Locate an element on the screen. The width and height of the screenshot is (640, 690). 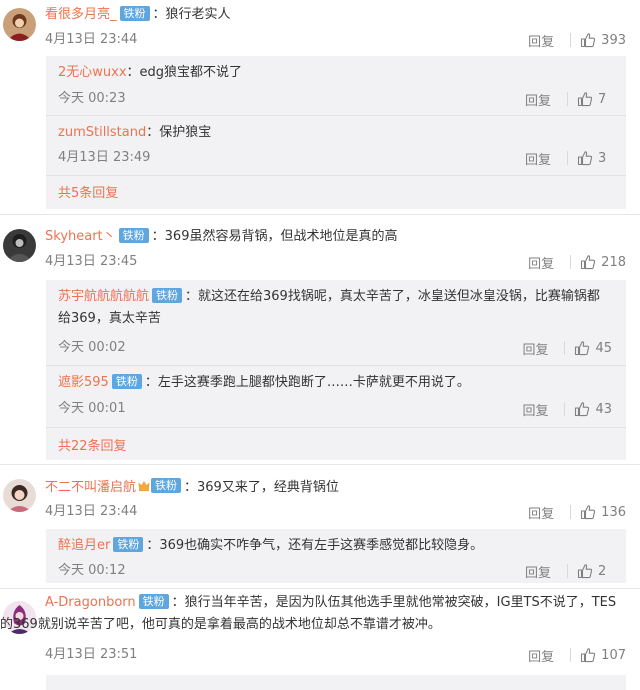
like-count: 7 is located at coordinates (602, 99).